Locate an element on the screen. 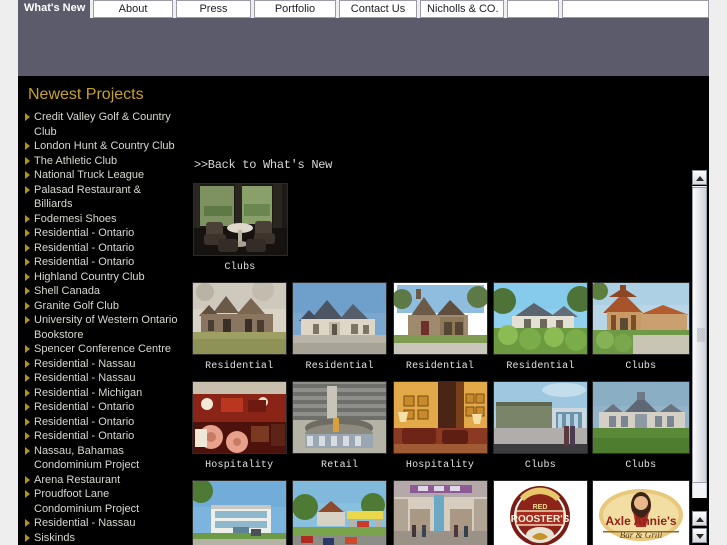 The image size is (727, 545). thumbnail-gas-station is located at coordinates (340, 512).